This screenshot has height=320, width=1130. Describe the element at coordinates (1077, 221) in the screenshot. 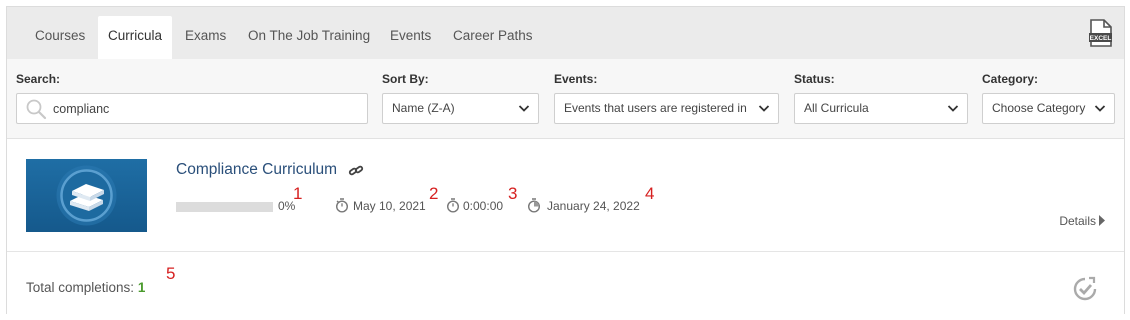

I see `details-link: Details` at that location.